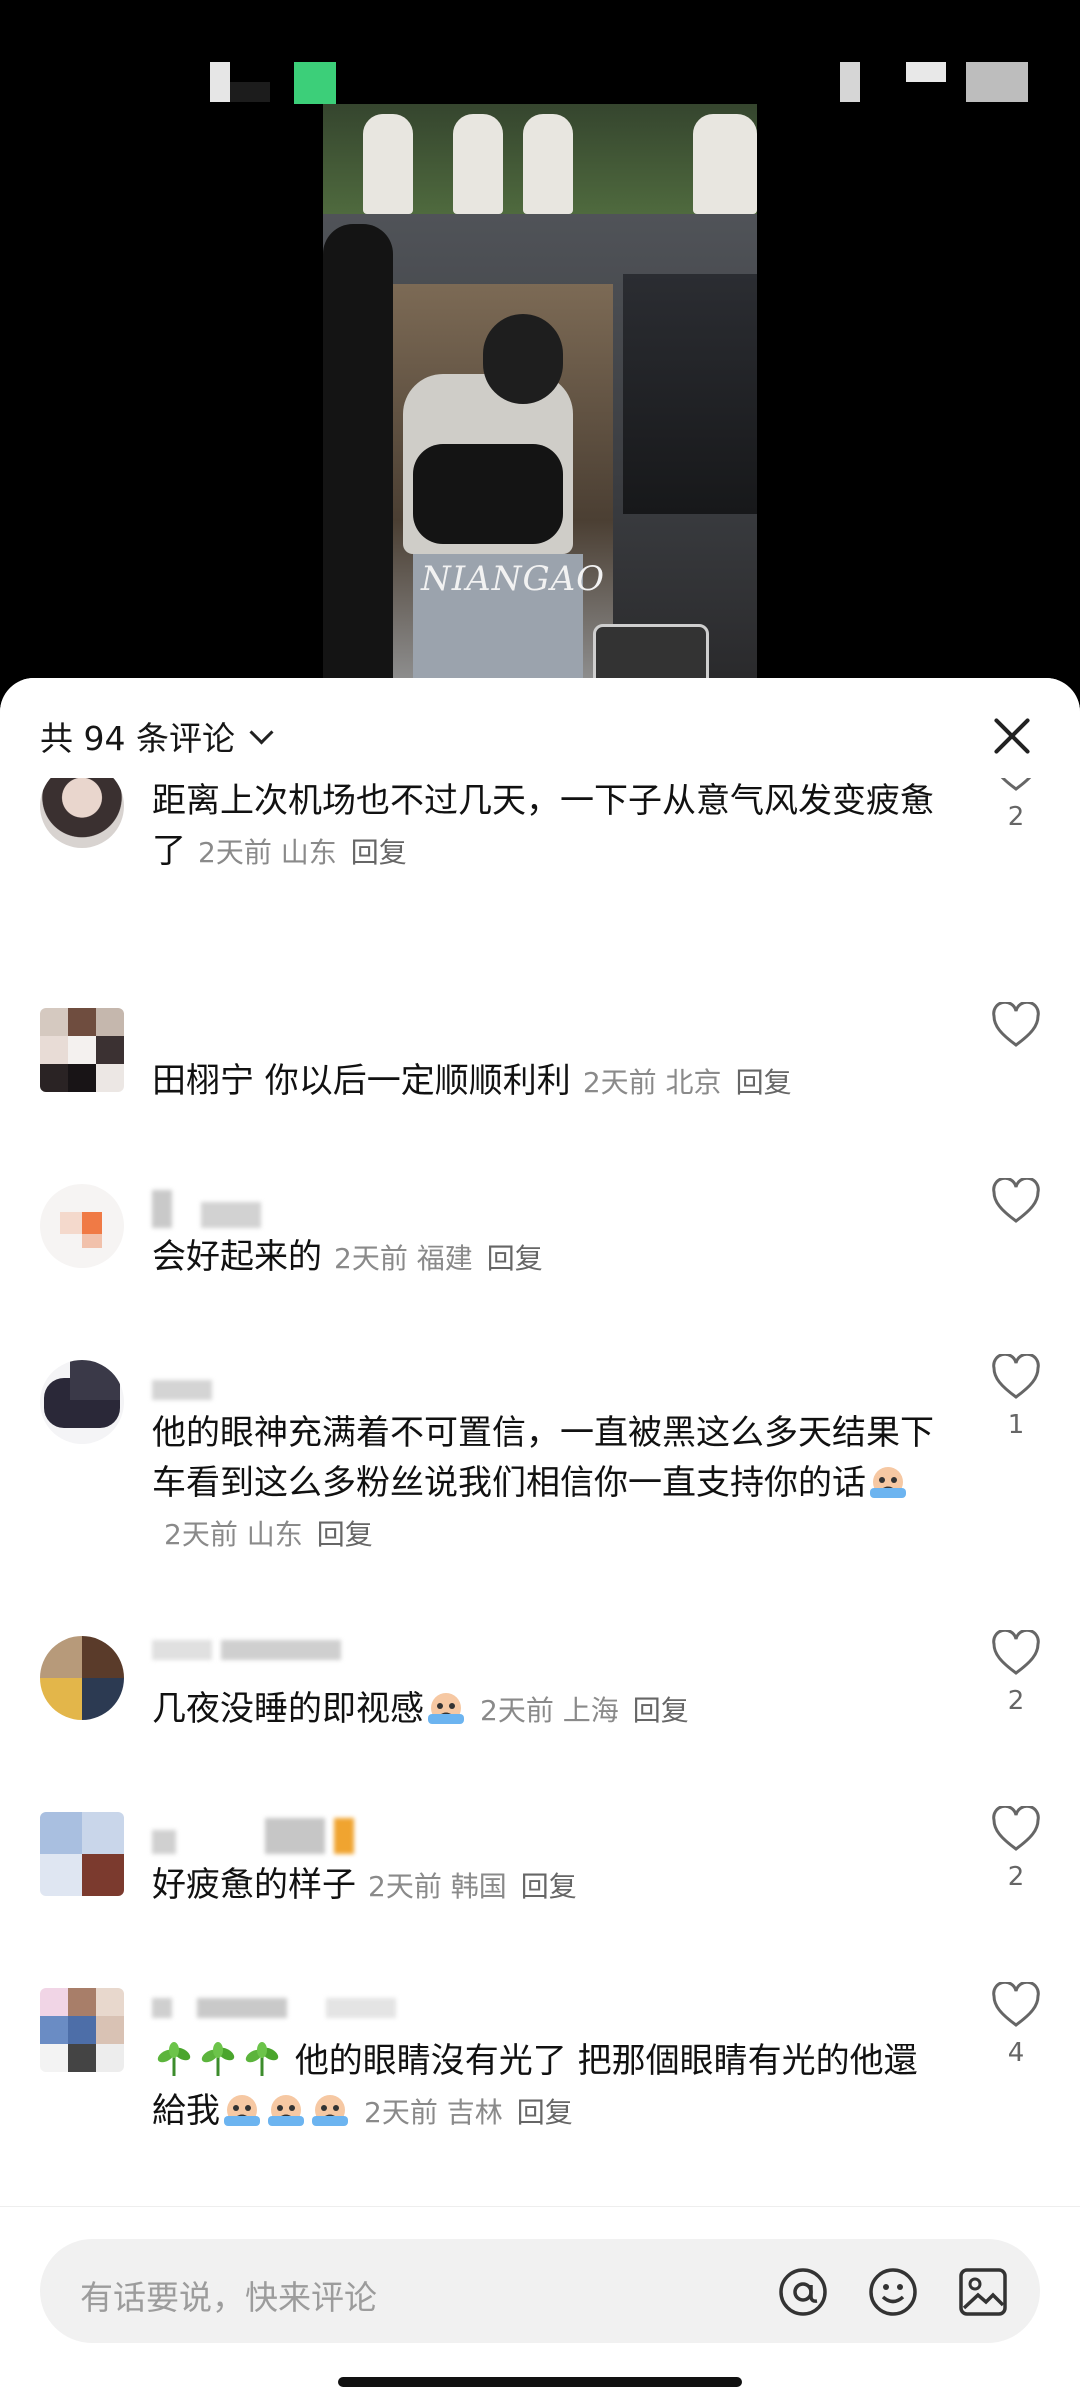 Image resolution: width=1080 pixels, height=2400 pixels. I want to click on like-button: 4, so click(1016, 2025).